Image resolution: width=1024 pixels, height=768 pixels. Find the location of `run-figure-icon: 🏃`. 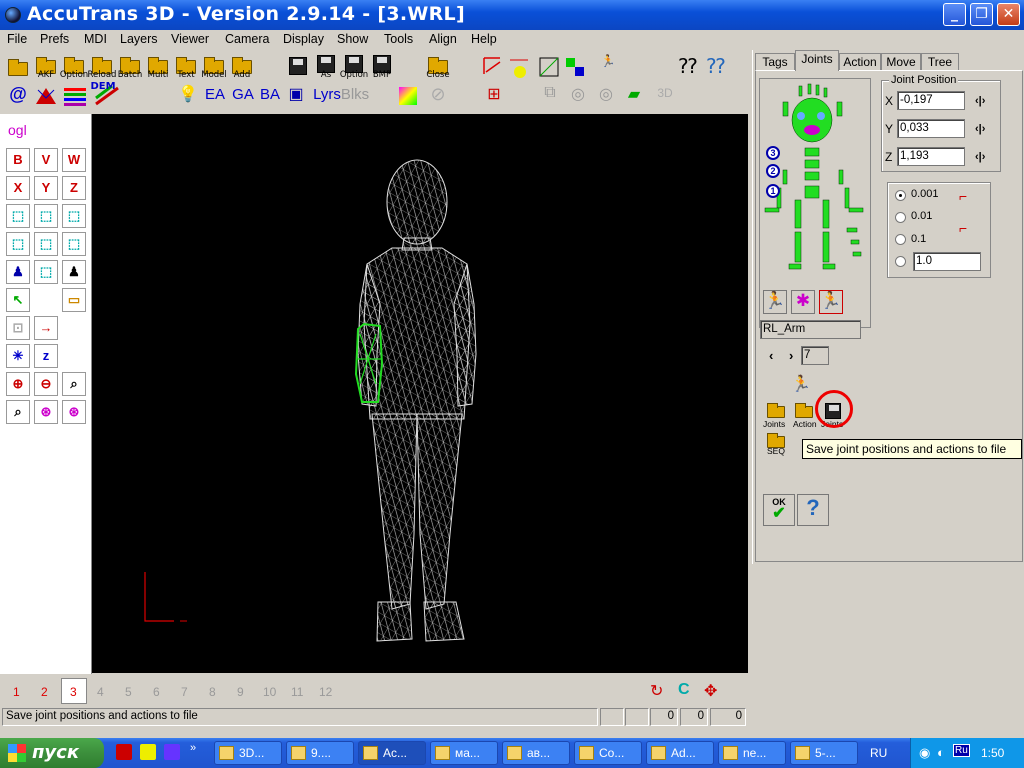

run-figure-icon: 🏃 is located at coordinates (608, 66).